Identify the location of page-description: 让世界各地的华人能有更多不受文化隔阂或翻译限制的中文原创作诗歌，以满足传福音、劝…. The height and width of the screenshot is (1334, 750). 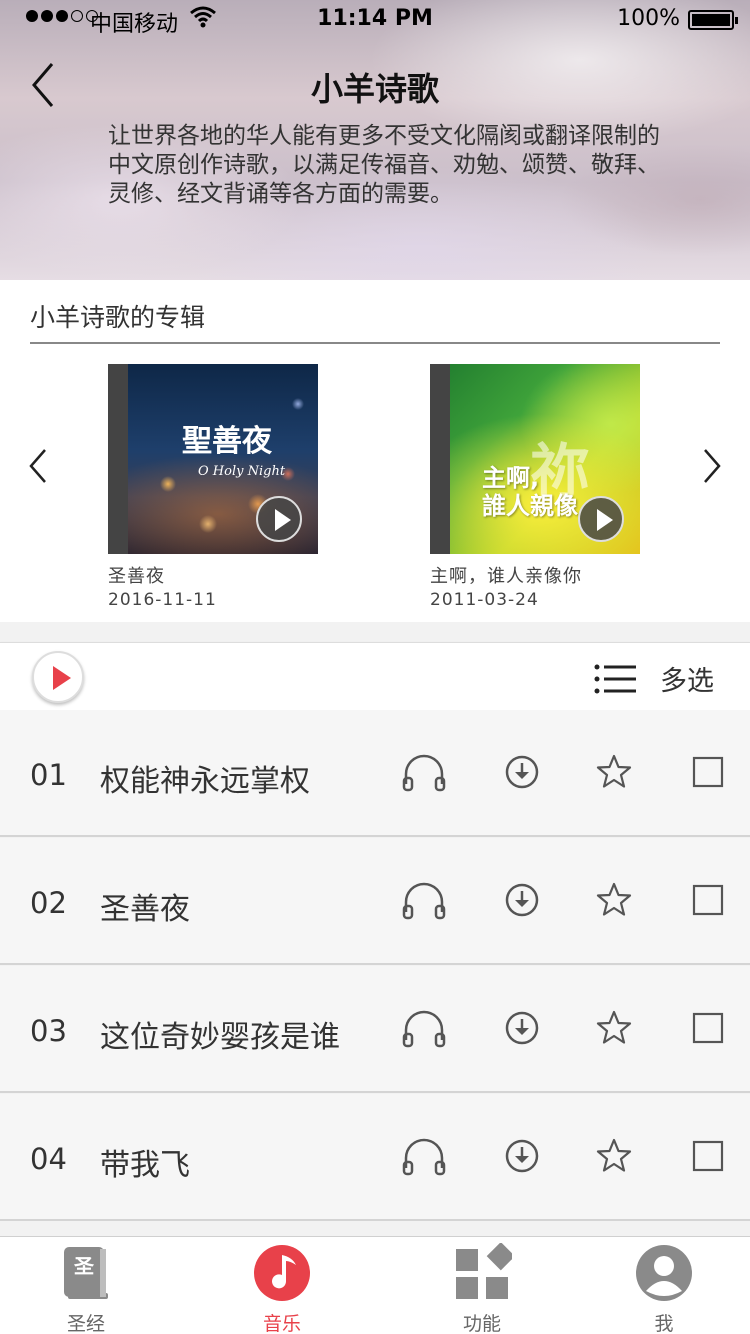
(384, 165).